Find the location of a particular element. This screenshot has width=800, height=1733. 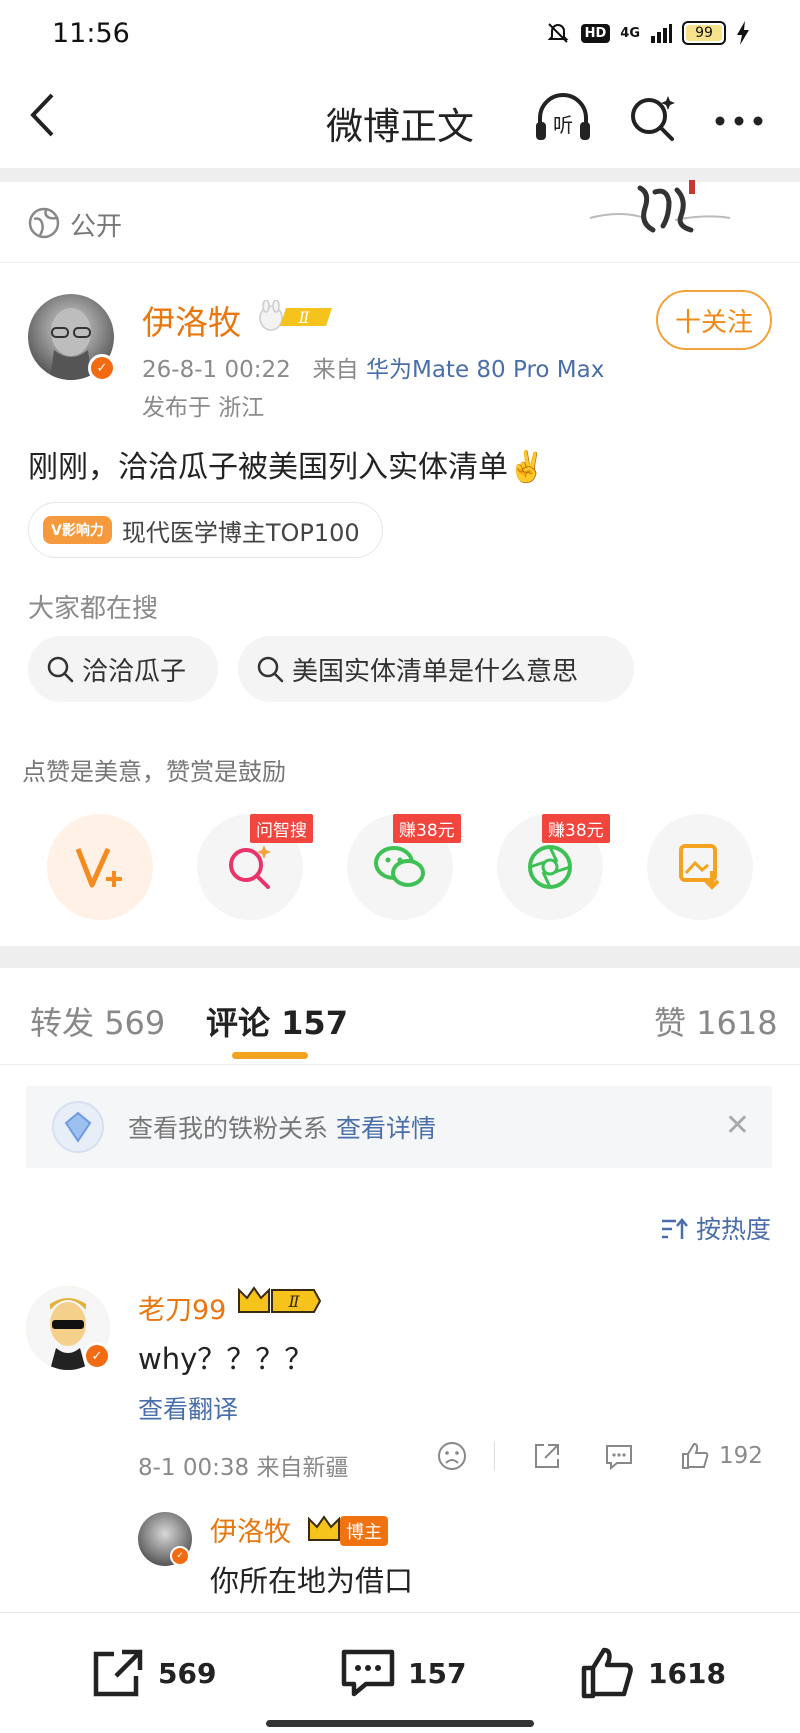

ai-search-icon is located at coordinates (250, 867).